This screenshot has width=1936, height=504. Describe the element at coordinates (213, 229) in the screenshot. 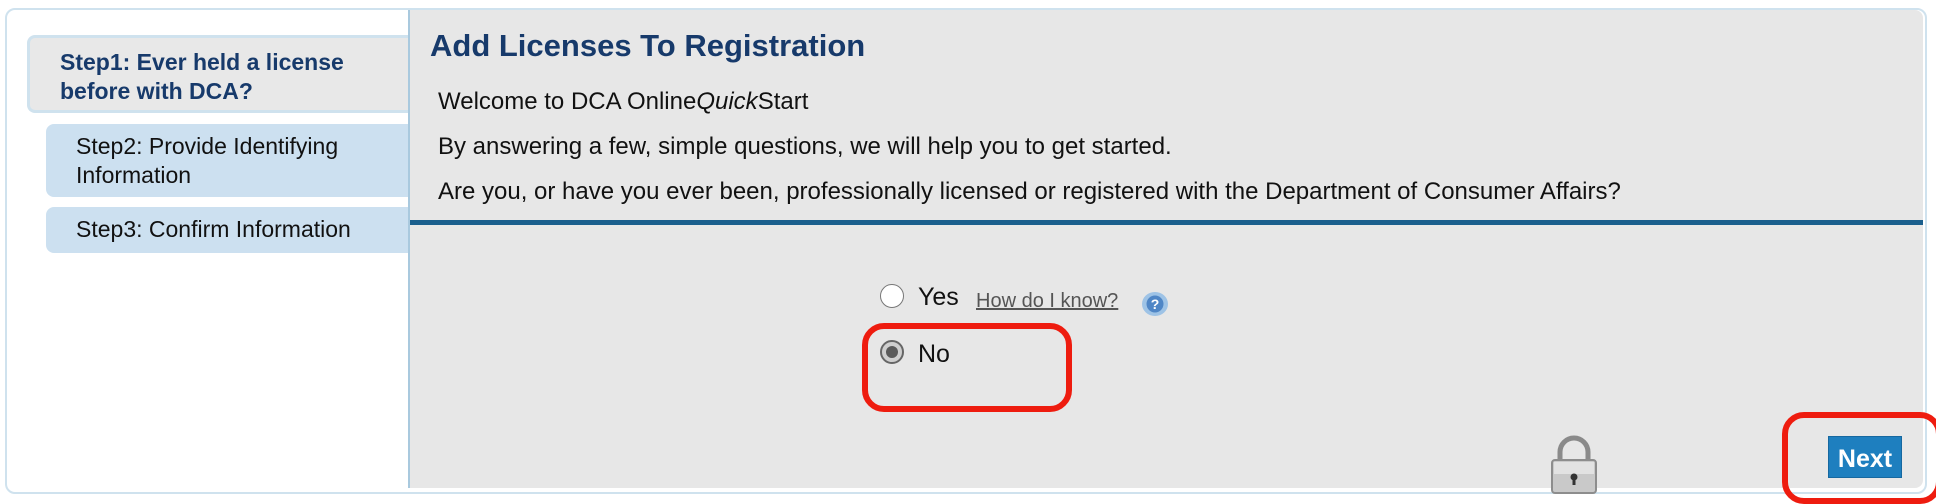

I see `step-3-label: Step3: Confirm Information` at that location.